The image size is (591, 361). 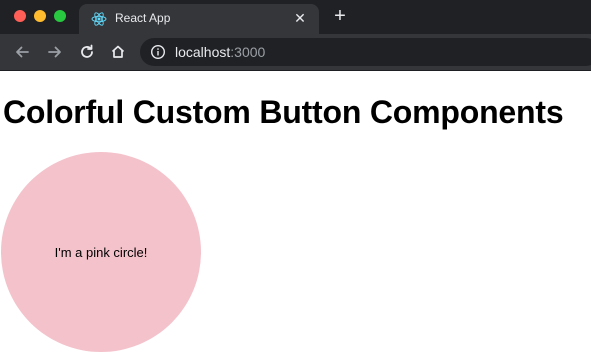 I want to click on close-window-button, so click(x=20, y=16).